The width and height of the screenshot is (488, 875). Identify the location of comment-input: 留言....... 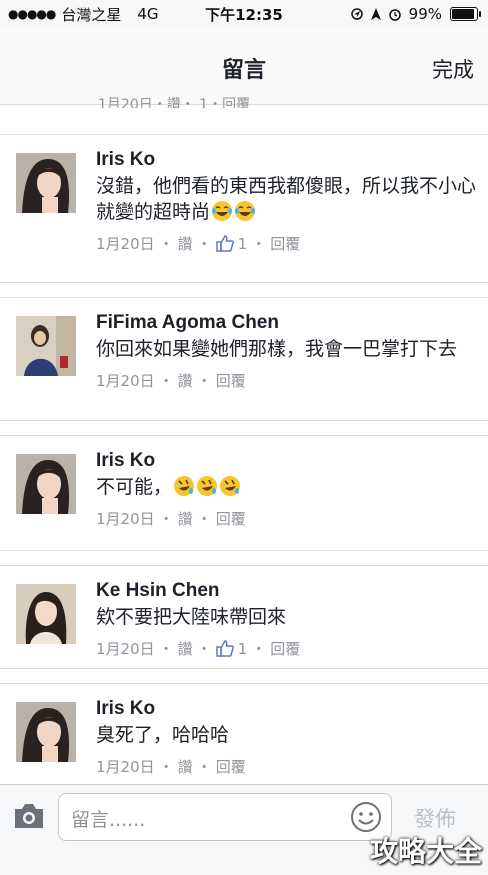
(225, 817).